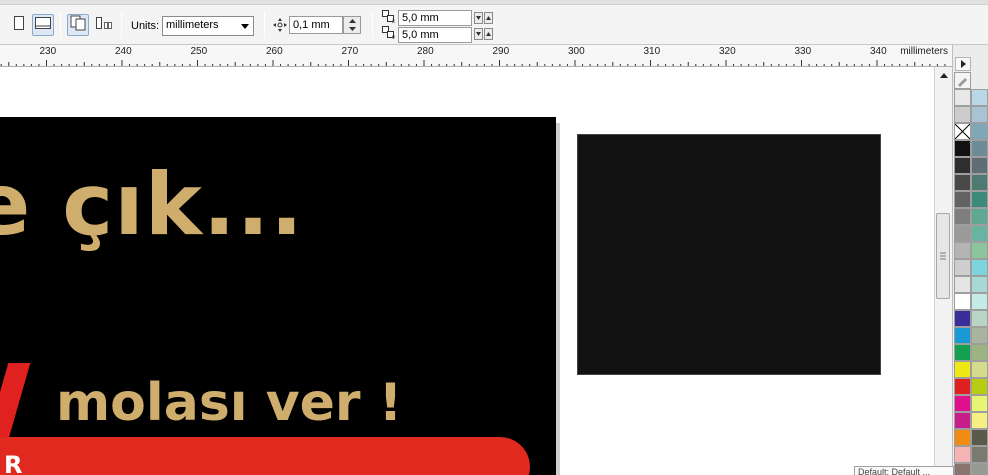  Describe the element at coordinates (963, 64) in the screenshot. I see `palette-scroll-icon` at that location.